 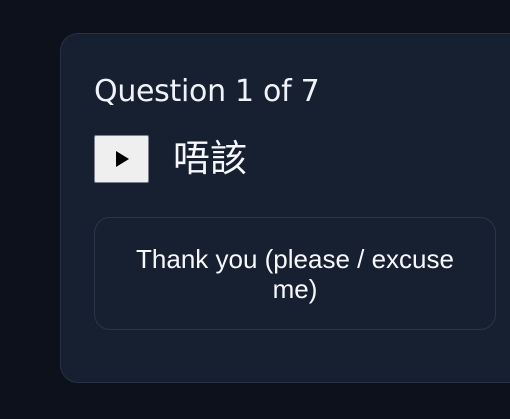 I want to click on question-counter: Question 1 of 7, so click(x=207, y=91).